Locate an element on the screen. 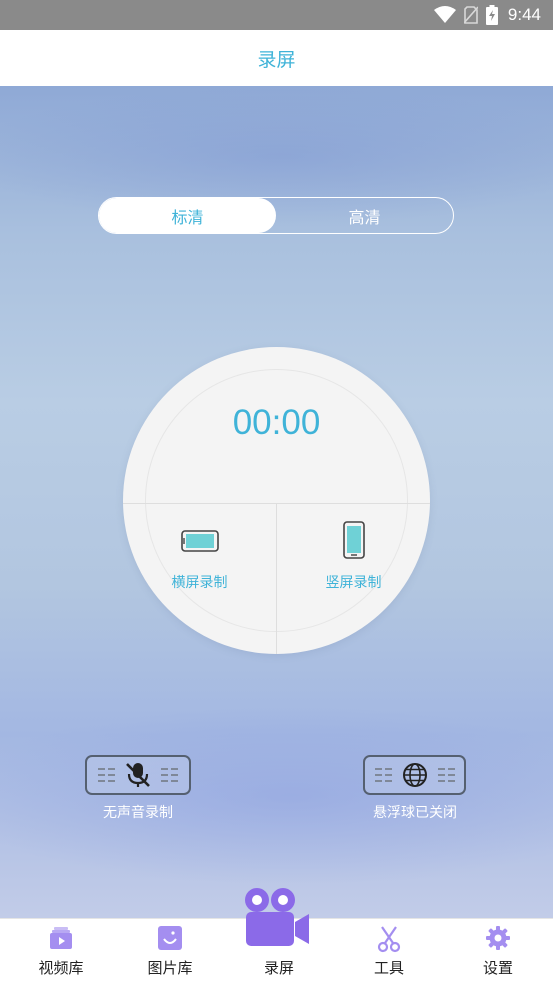 This screenshot has height=983, width=553. page-title: 录屏 is located at coordinates (276, 59).